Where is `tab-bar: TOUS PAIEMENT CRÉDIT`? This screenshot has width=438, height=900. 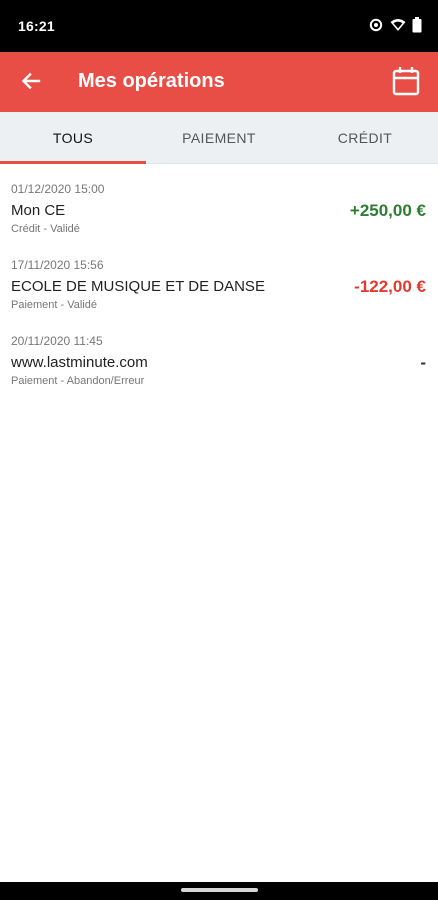 tab-bar: TOUS PAIEMENT CRÉDIT is located at coordinates (219, 138).